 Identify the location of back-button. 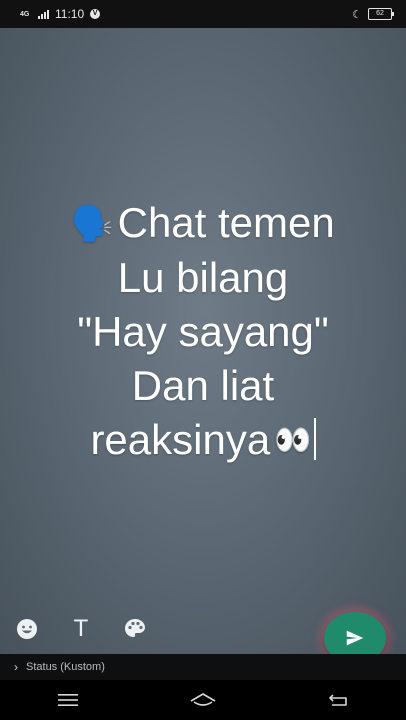
(338, 700).